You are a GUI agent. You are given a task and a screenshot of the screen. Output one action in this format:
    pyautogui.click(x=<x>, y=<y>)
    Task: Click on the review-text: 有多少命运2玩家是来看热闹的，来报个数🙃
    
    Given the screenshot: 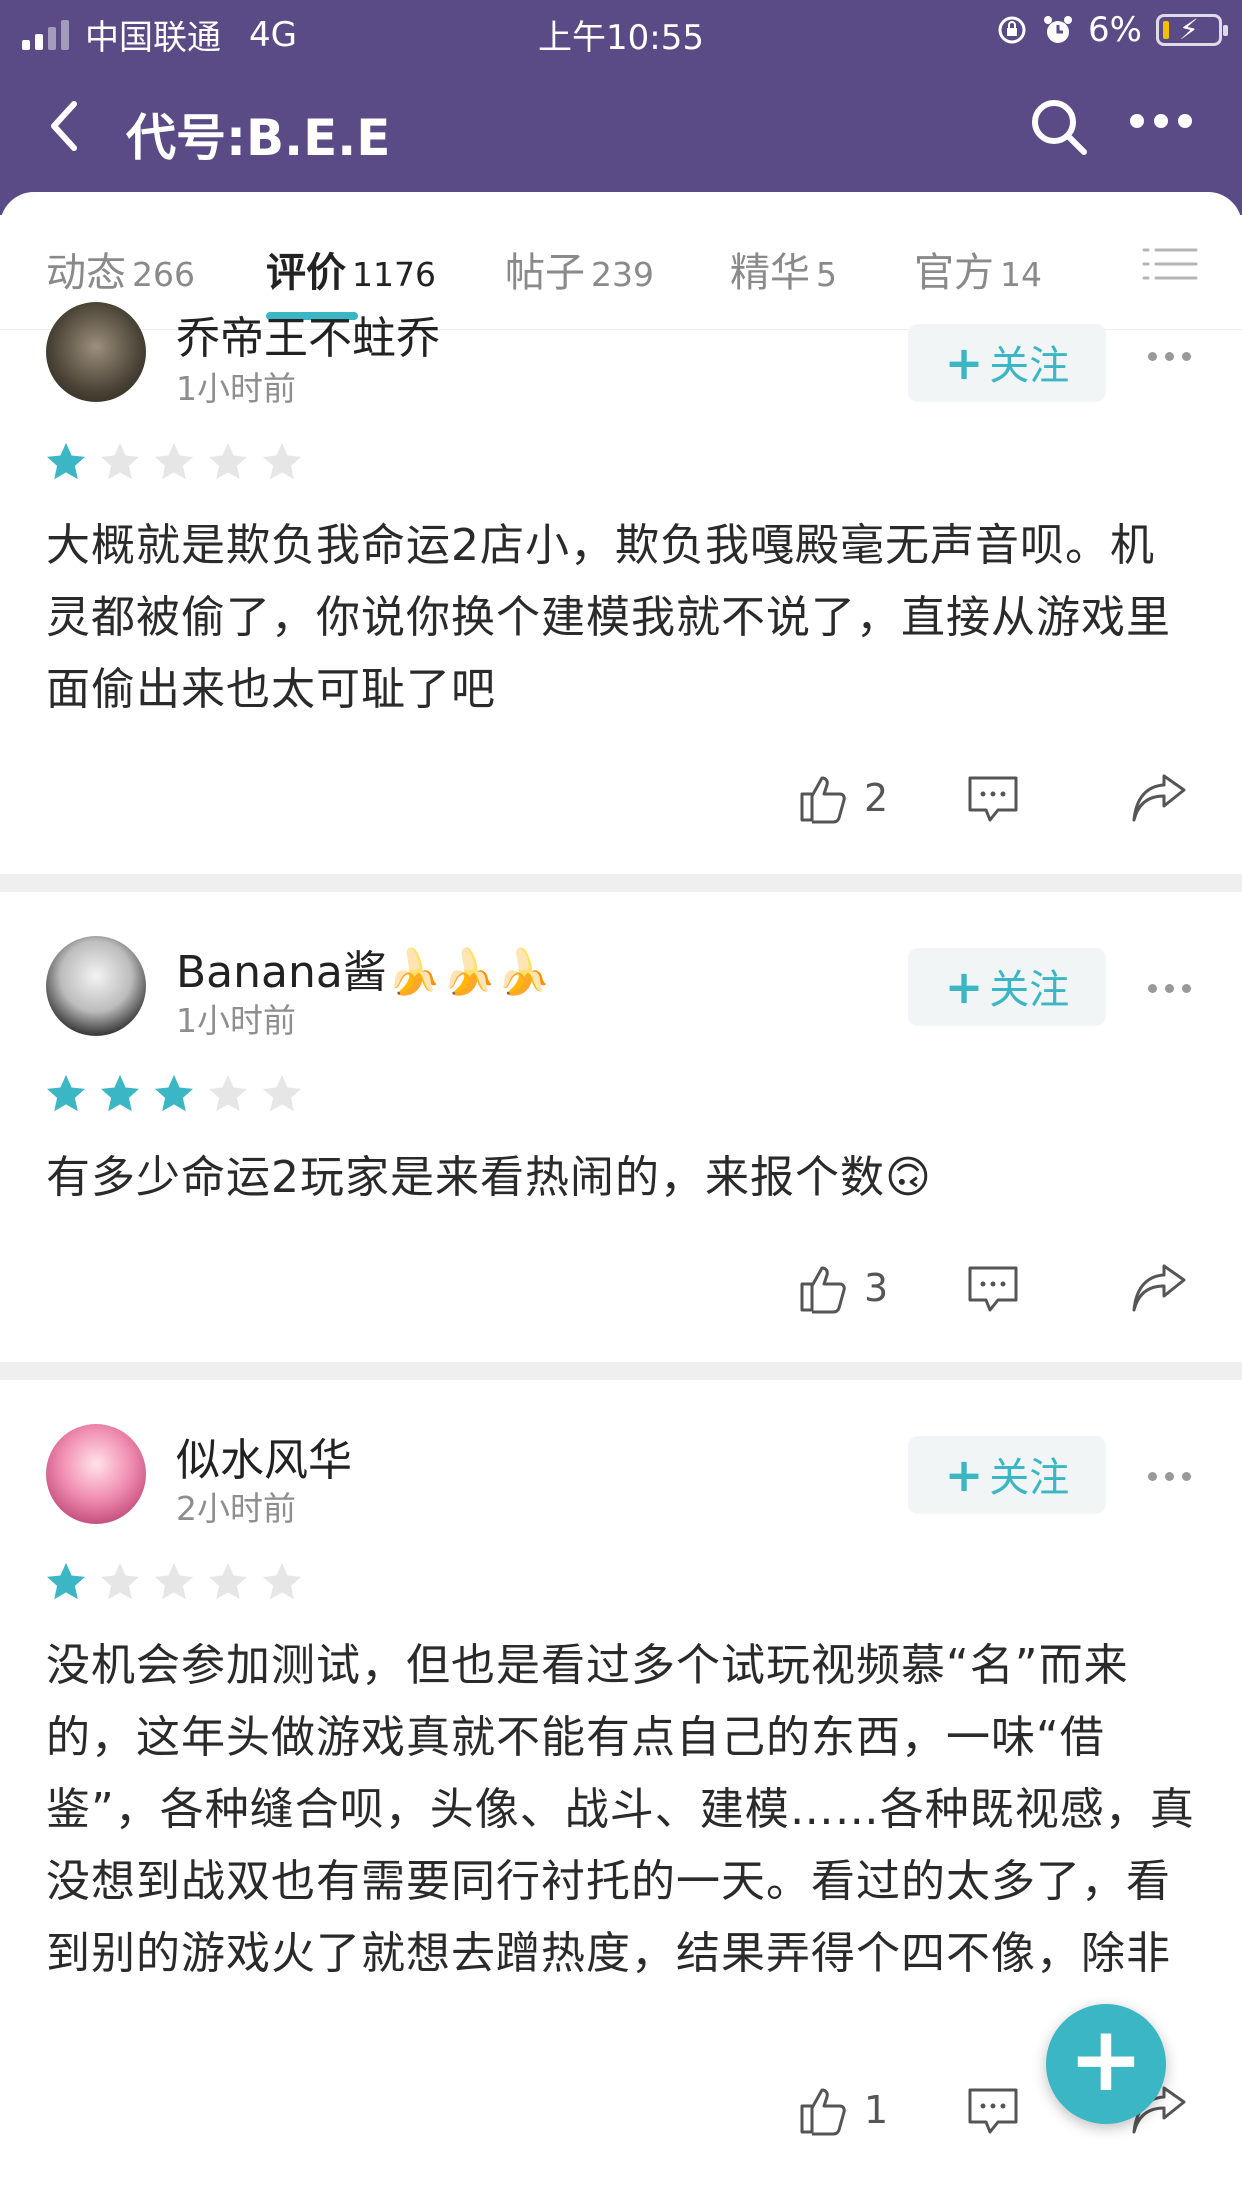 What is the action you would take?
    pyautogui.click(x=489, y=1177)
    